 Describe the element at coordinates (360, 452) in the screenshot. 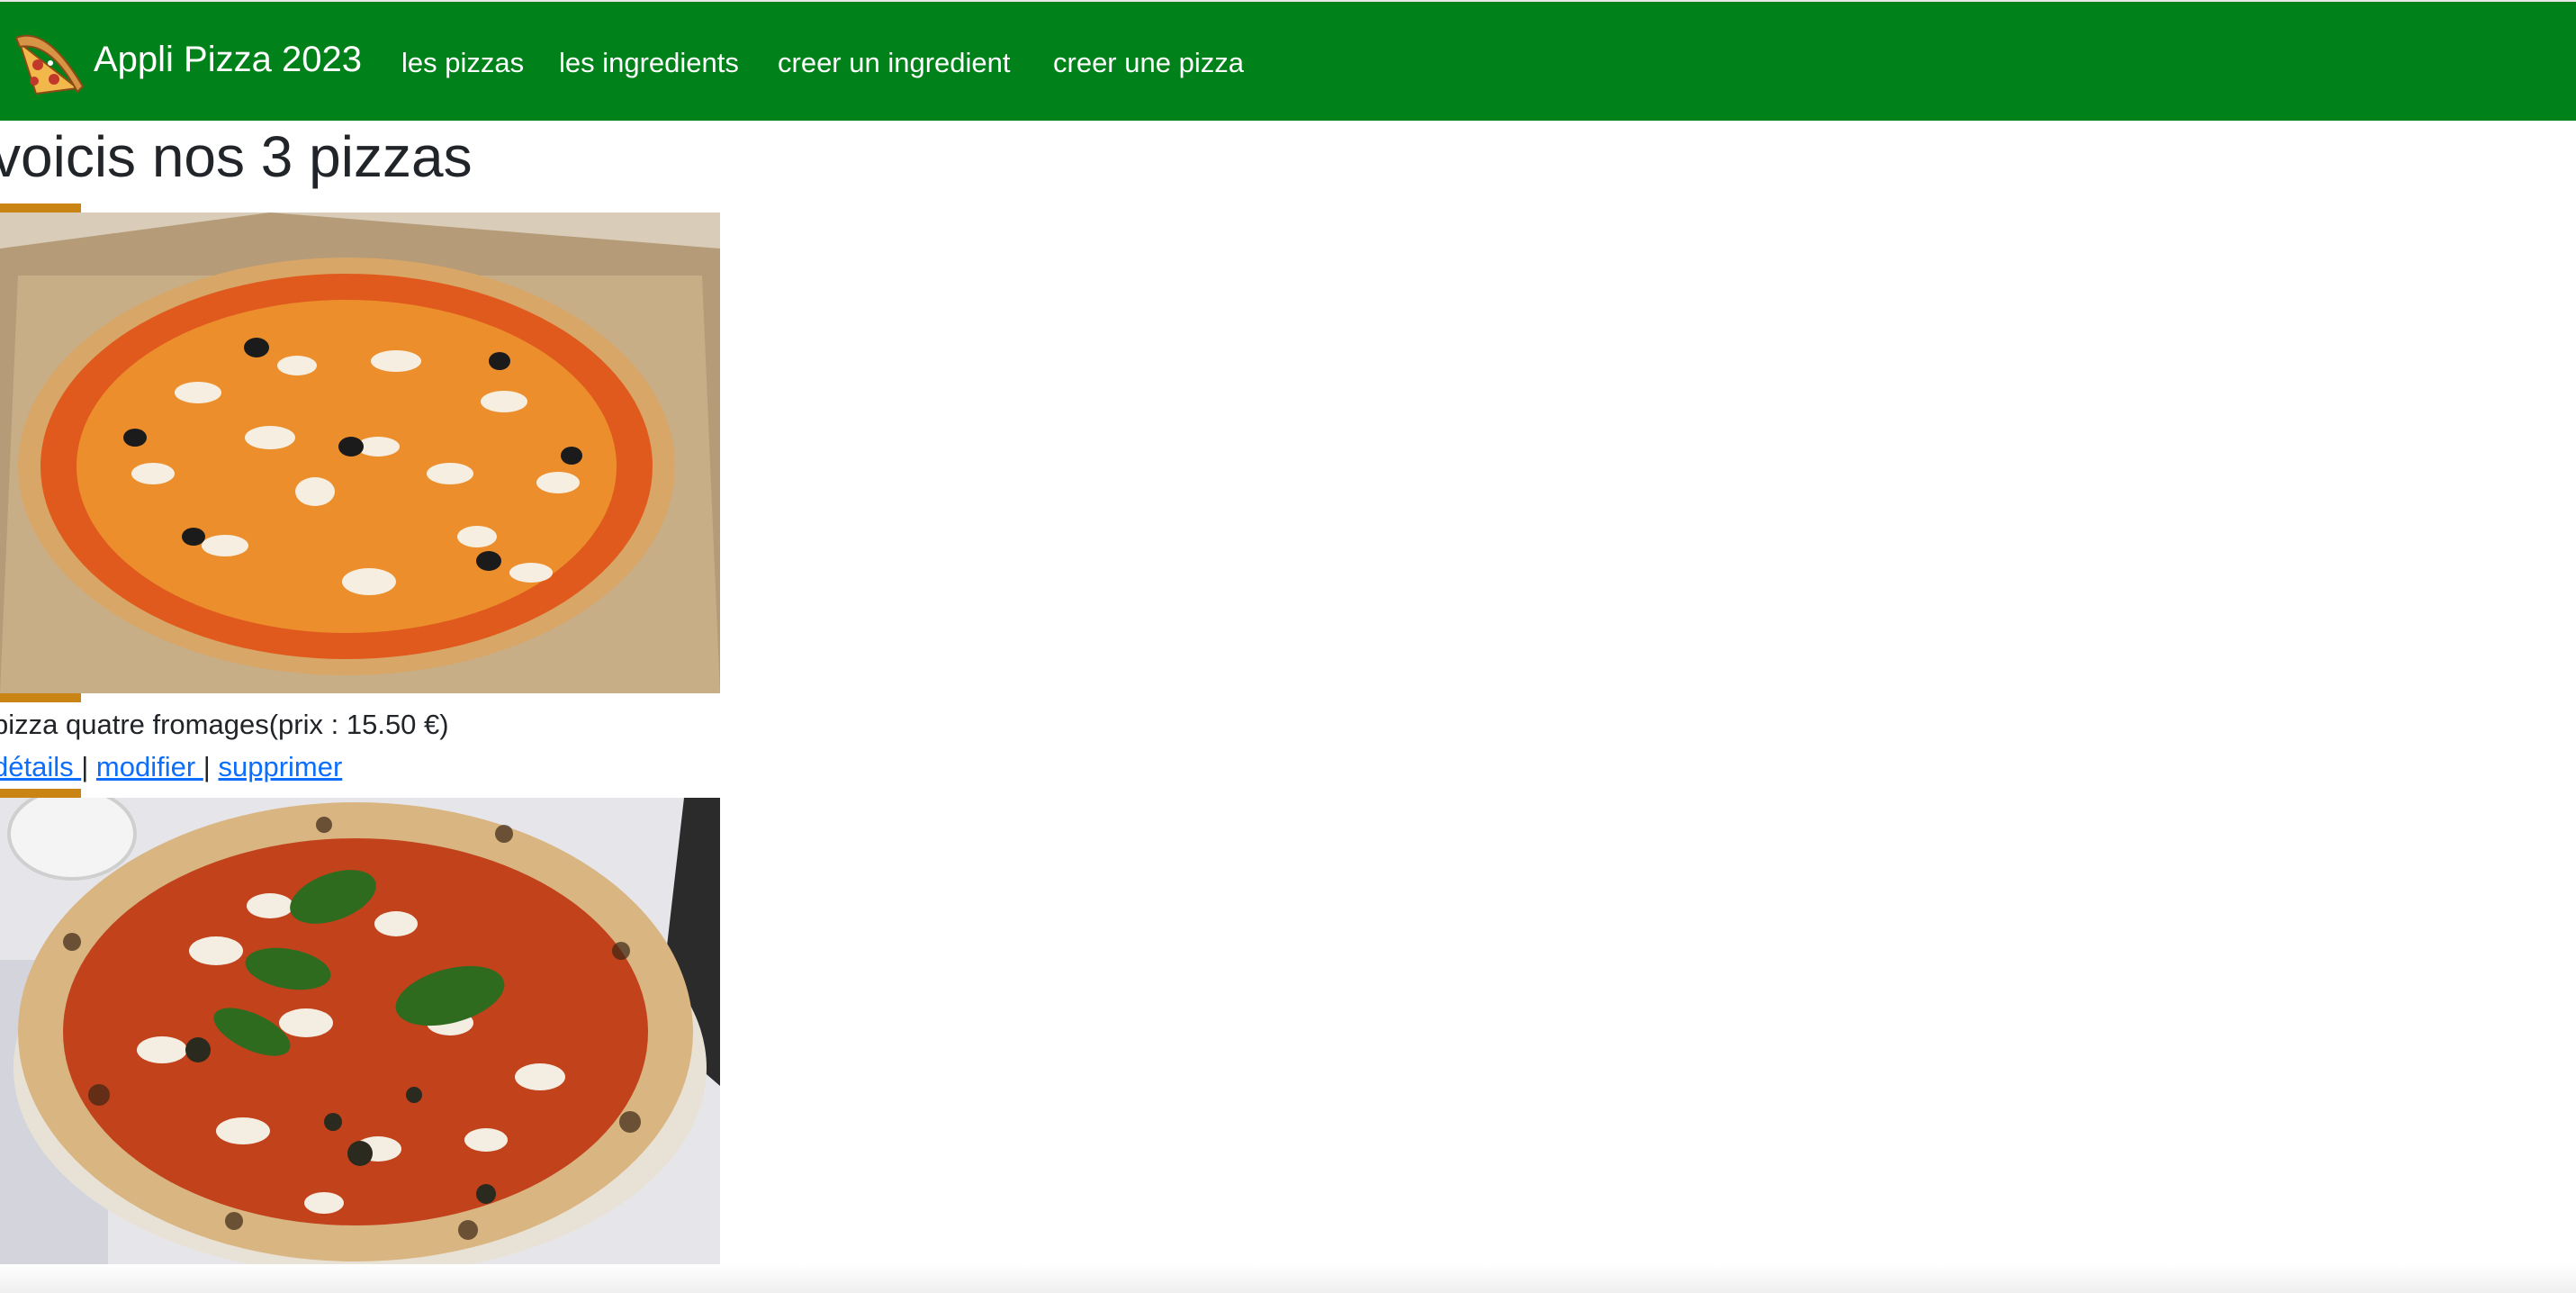

I see `pizza-quatre-fromages-image` at that location.